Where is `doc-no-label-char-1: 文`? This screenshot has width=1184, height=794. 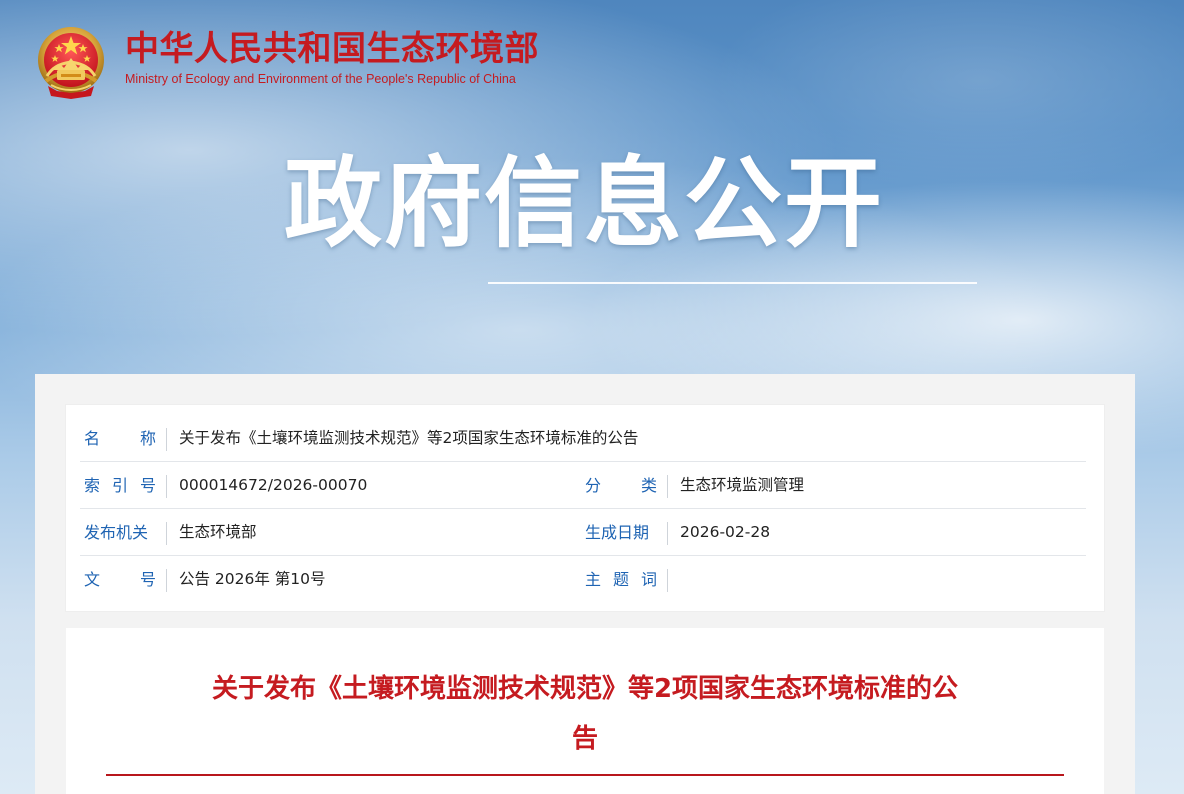 doc-no-label-char-1: 文 is located at coordinates (92, 579).